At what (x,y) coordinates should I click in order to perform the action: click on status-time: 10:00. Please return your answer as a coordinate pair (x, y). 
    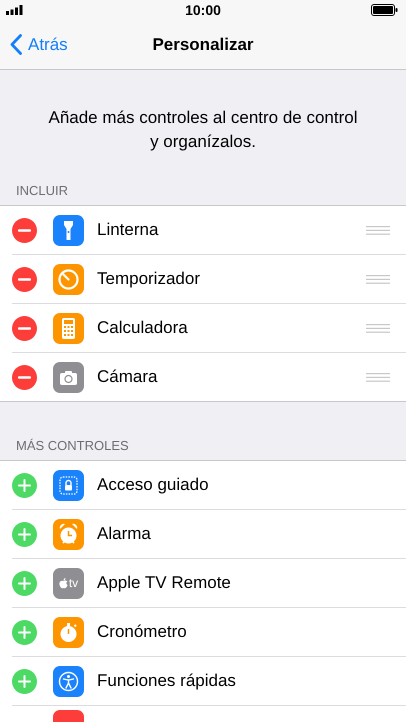
    Looking at the image, I should click on (203, 10).